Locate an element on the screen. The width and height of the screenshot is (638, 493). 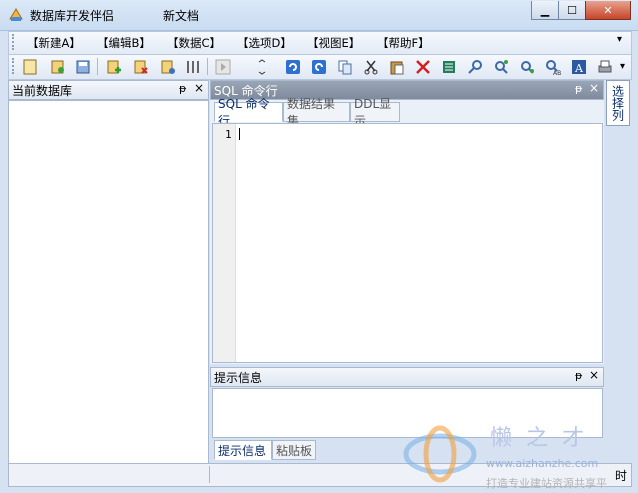
watermark-tagline: 打造专业建站资源共享平 is located at coordinates (546, 483).